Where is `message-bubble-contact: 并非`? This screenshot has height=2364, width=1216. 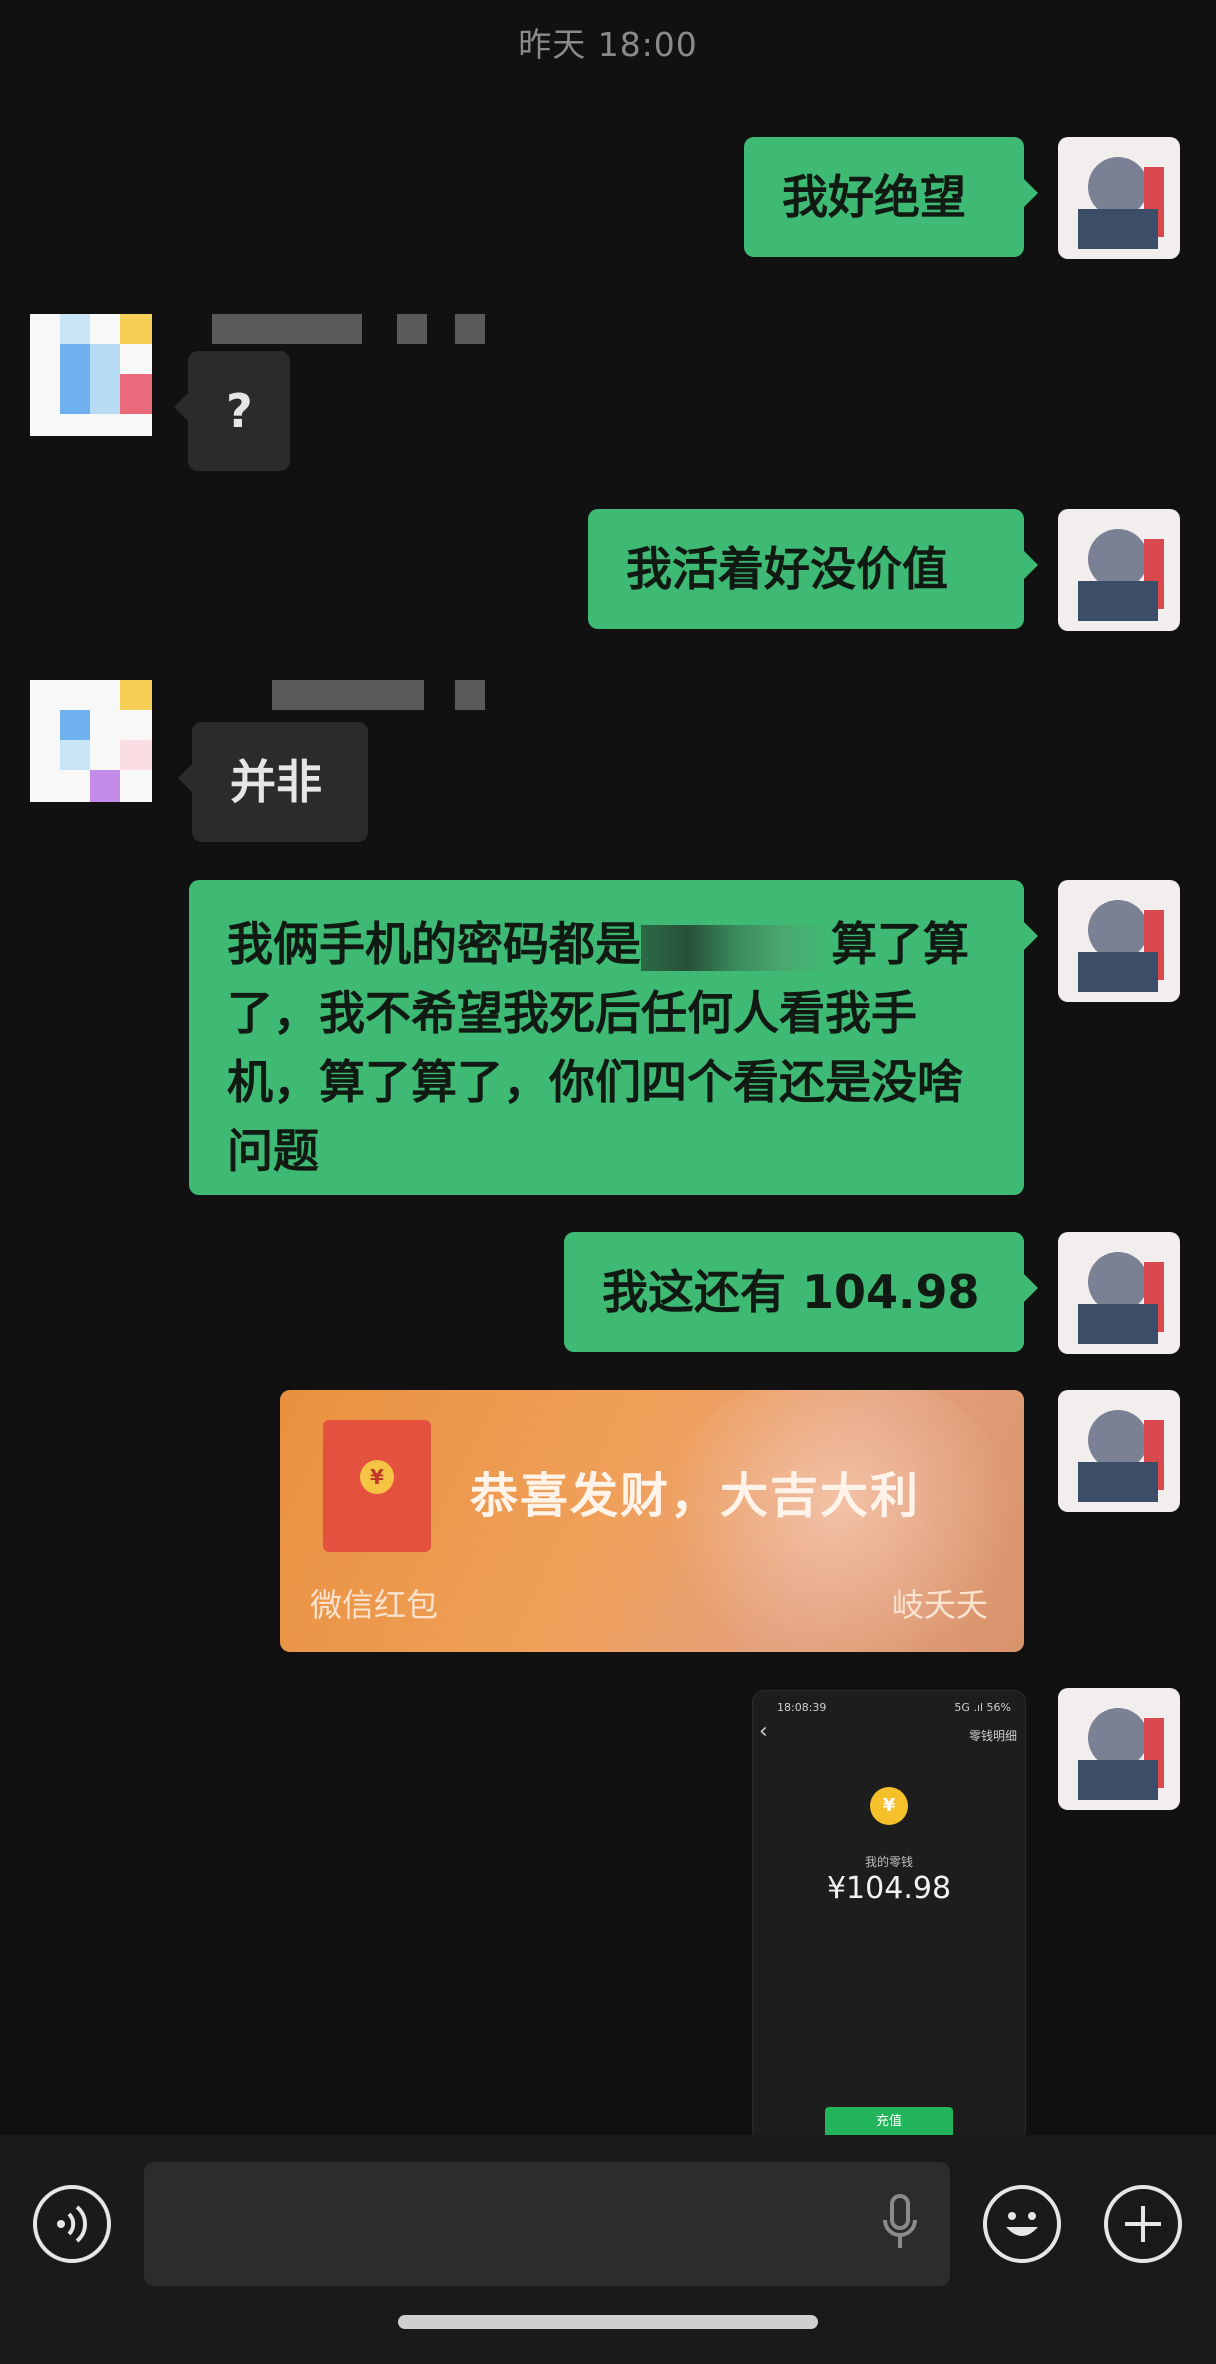 message-bubble-contact: 并非 is located at coordinates (273, 782).